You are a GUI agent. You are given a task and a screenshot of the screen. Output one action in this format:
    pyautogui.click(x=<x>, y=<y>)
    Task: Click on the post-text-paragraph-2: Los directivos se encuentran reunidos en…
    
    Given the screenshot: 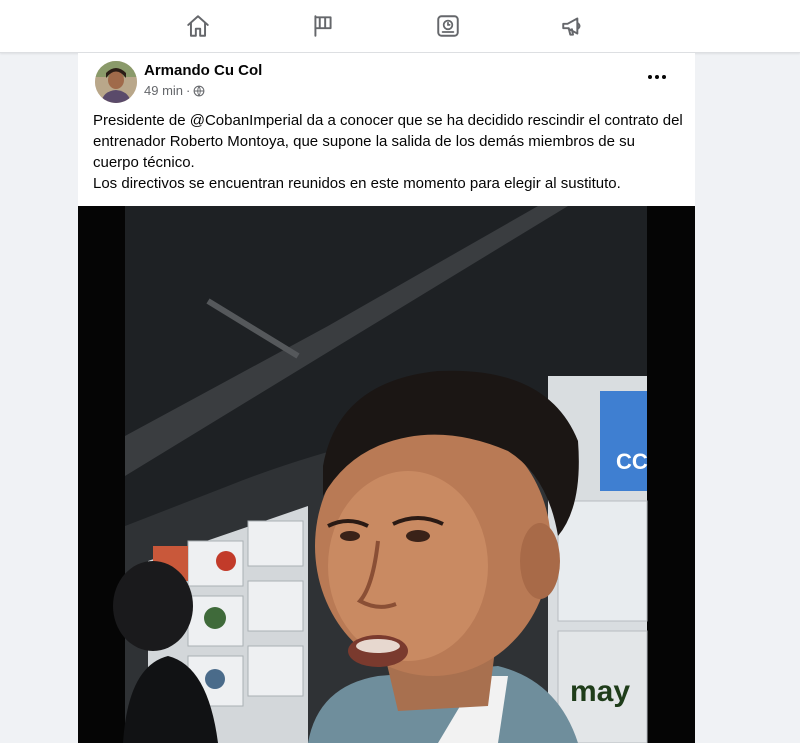 What is the action you would take?
    pyautogui.click(x=357, y=183)
    